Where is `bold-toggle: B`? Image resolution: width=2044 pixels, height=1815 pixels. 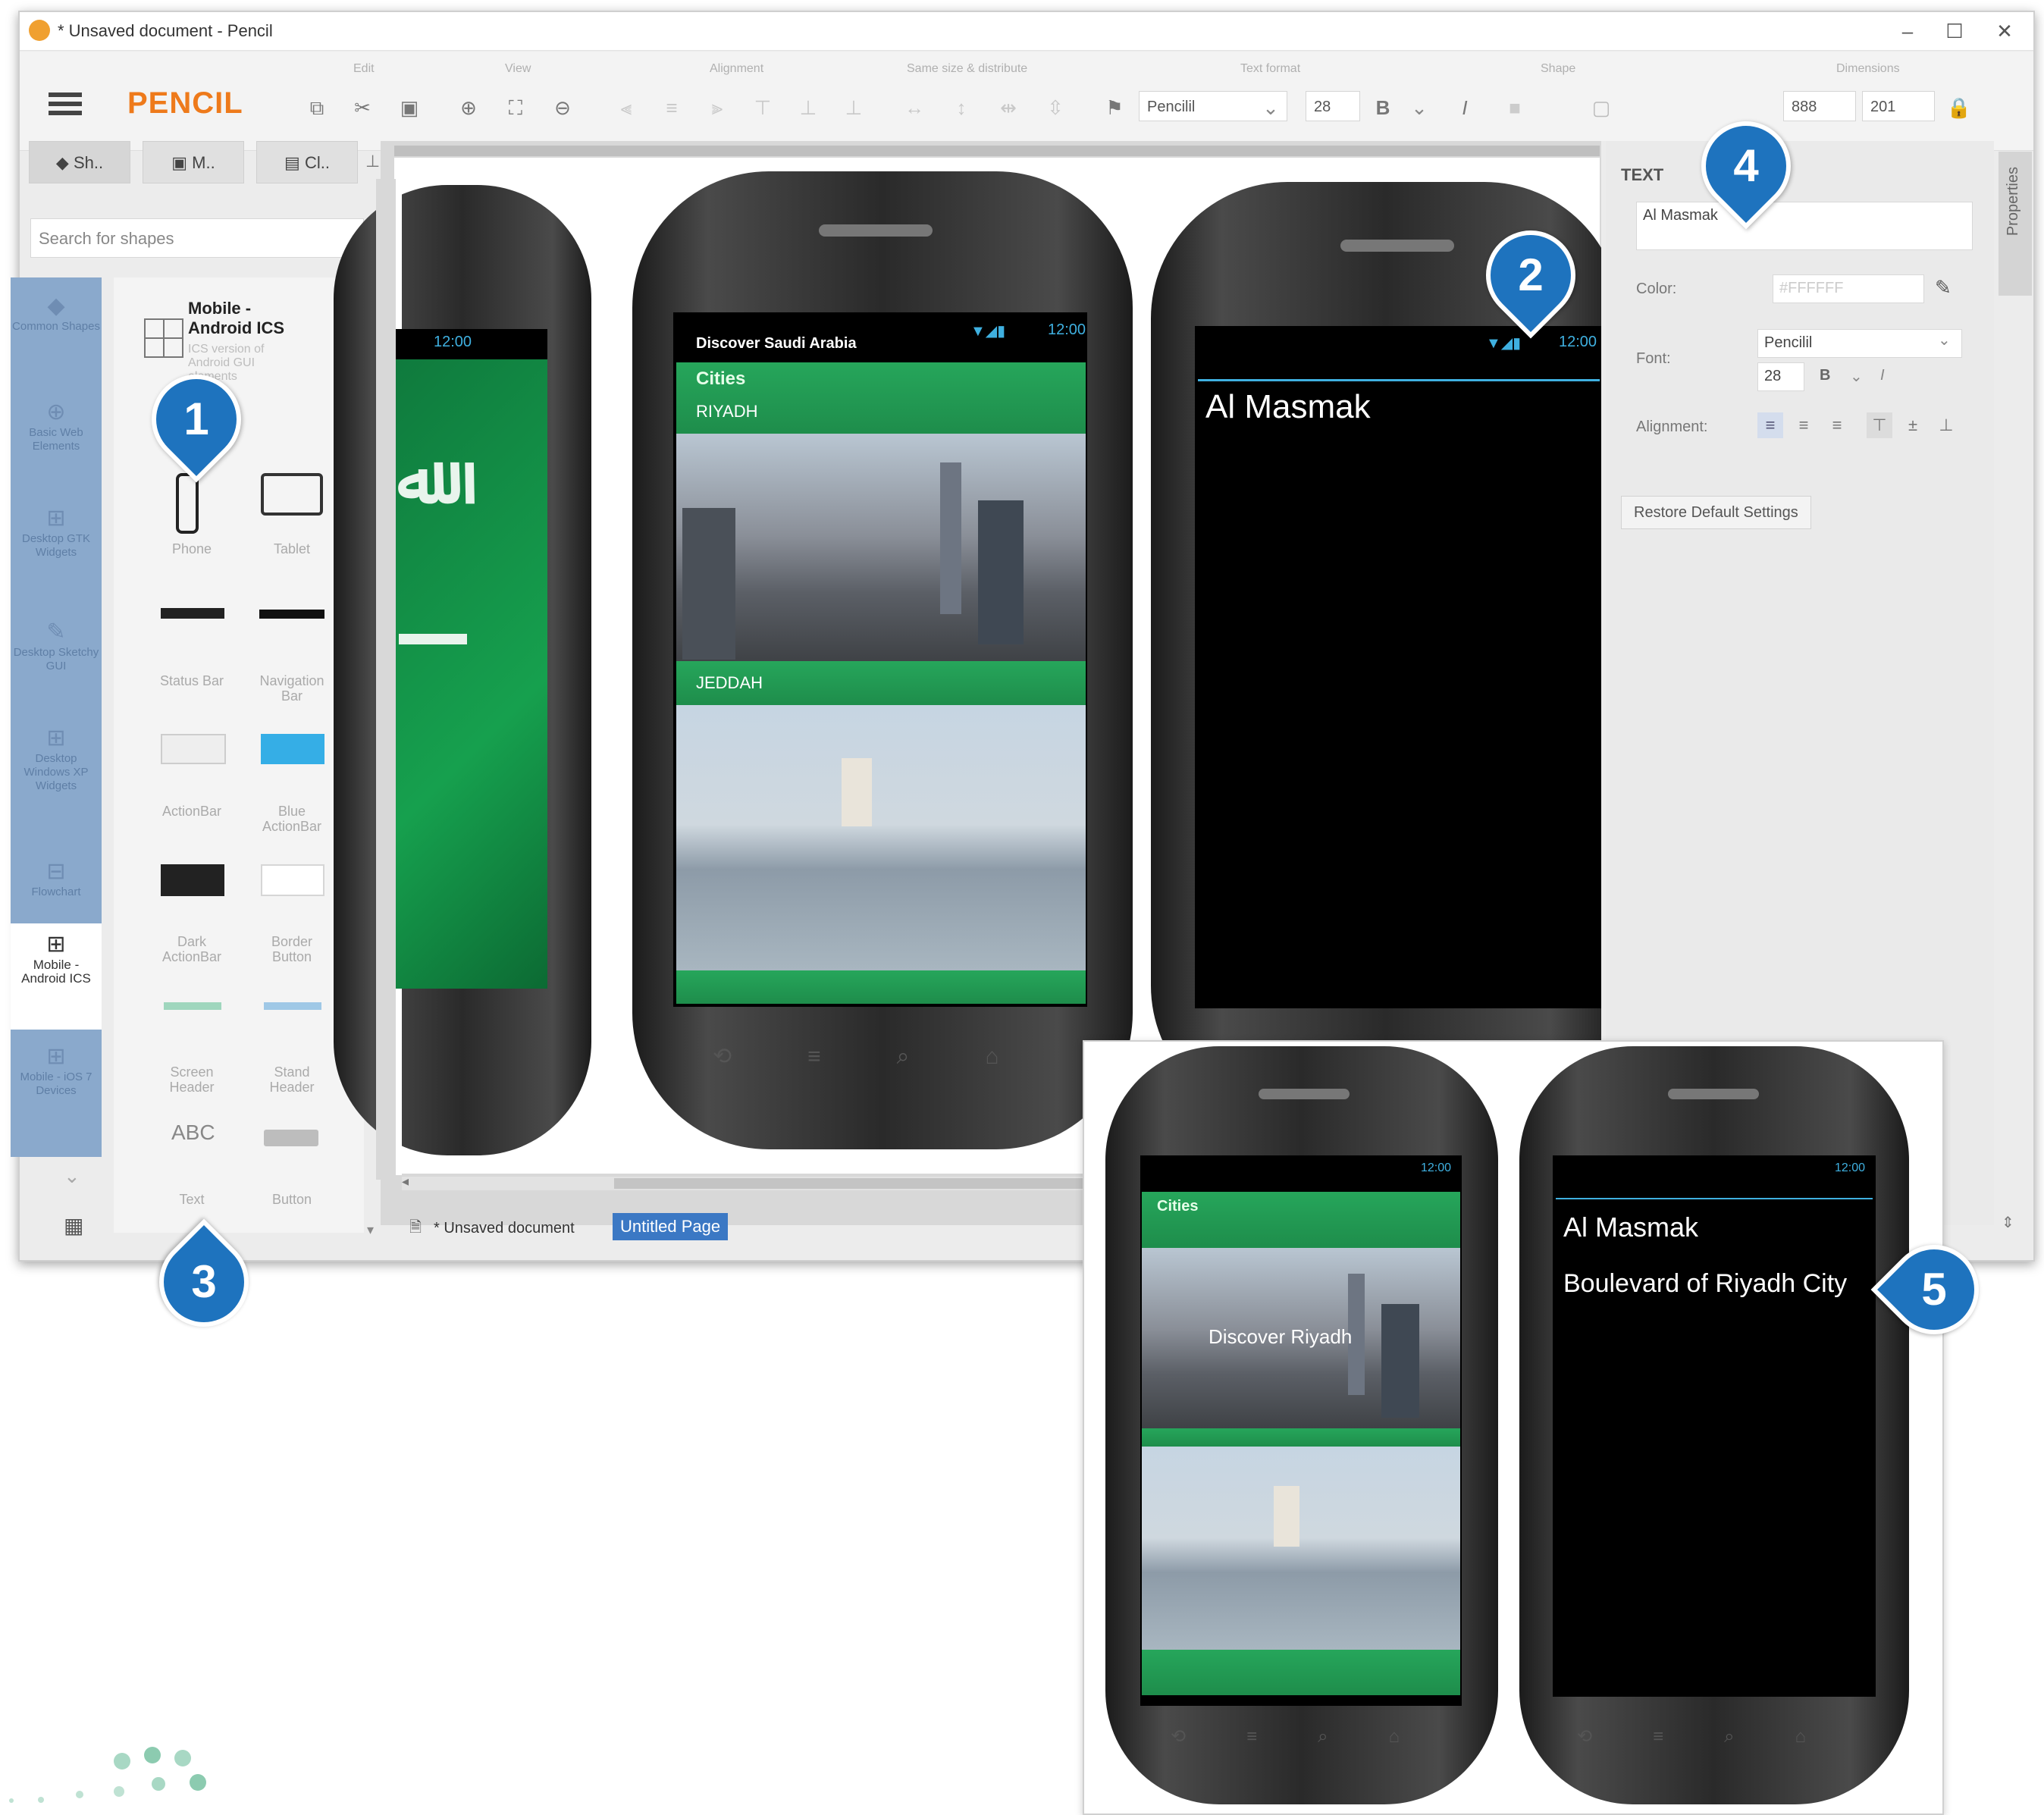
bold-toggle: B is located at coordinates (1825, 375).